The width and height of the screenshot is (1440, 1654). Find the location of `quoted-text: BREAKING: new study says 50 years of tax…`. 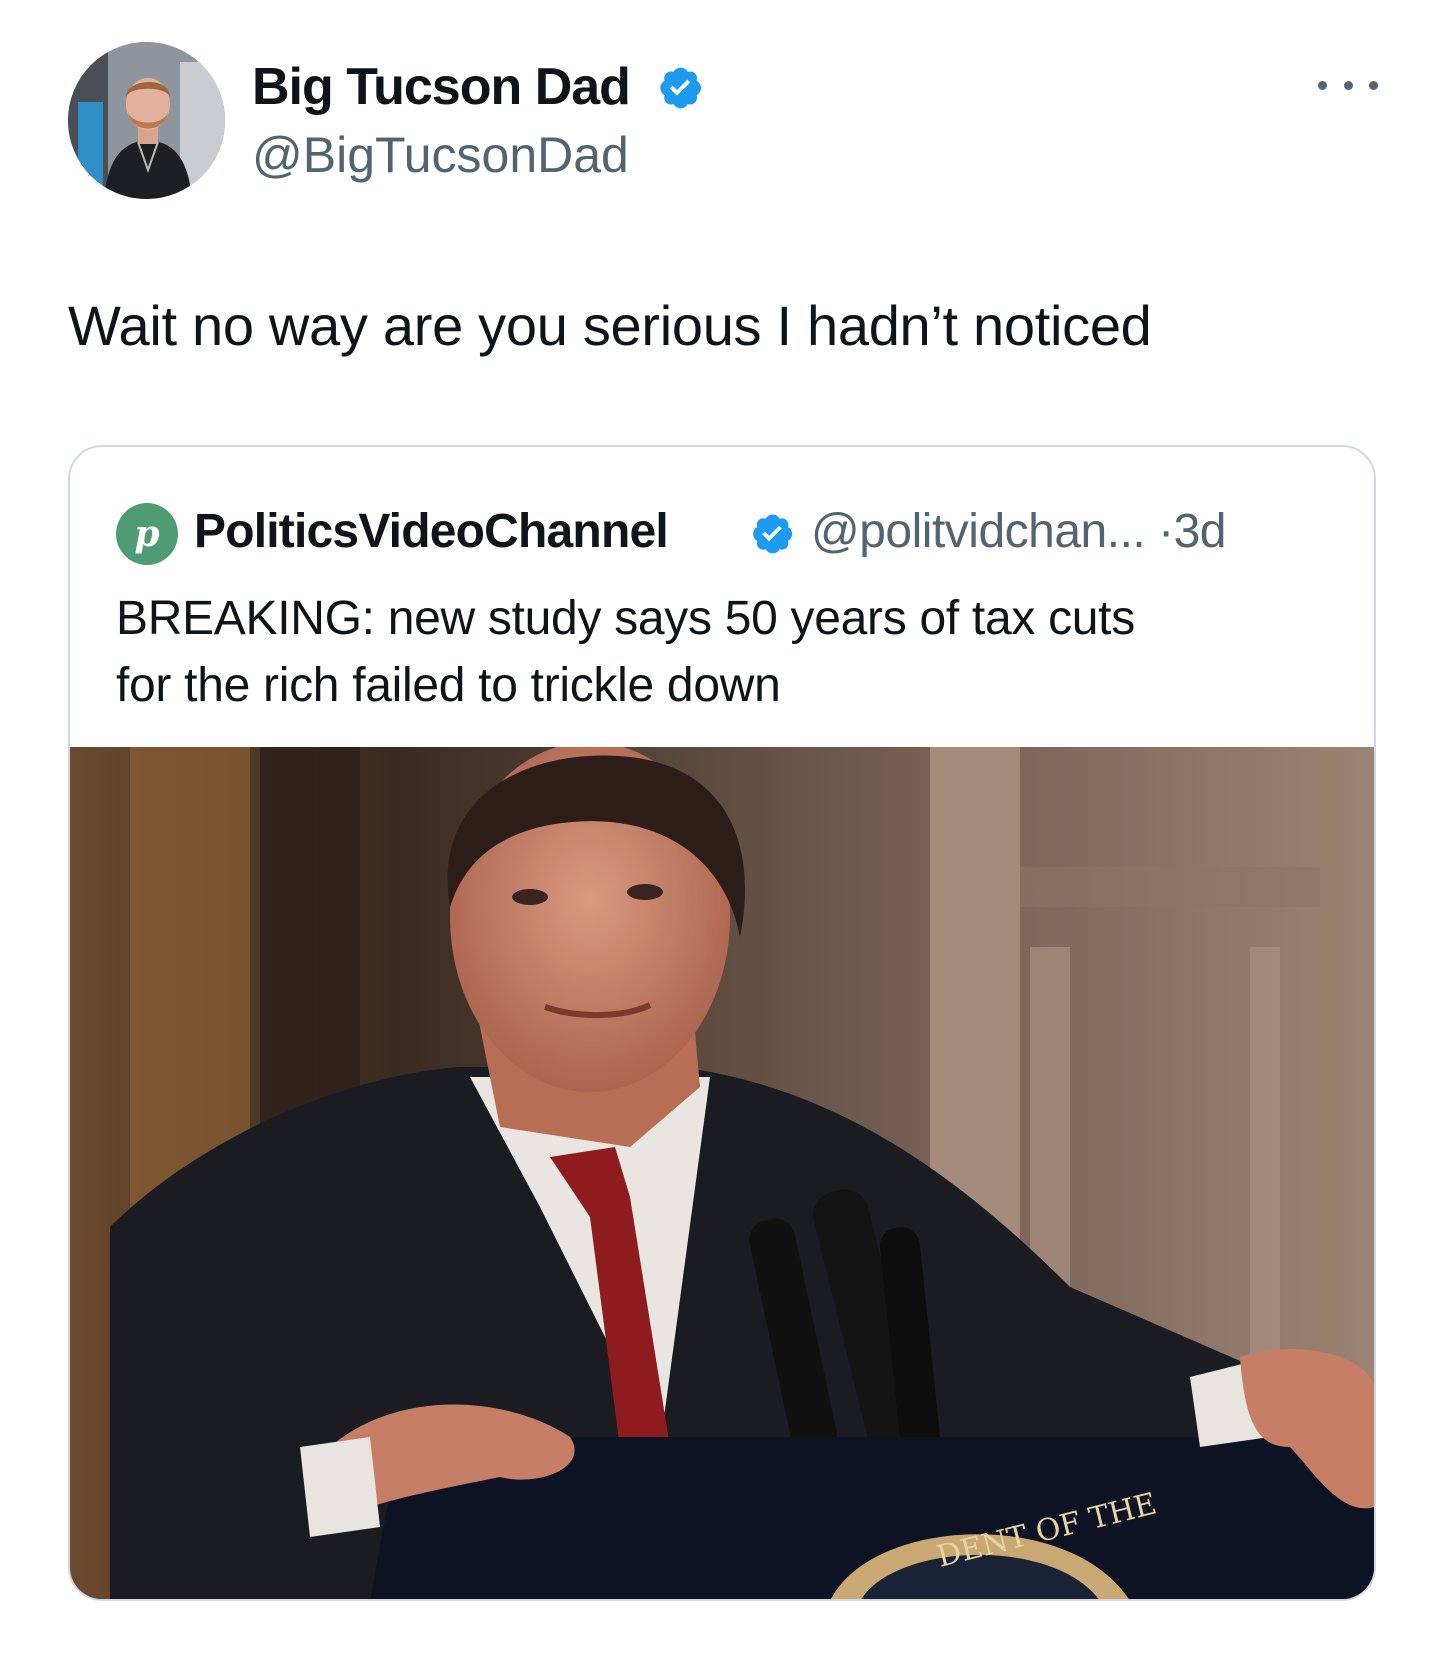

quoted-text: BREAKING: new study says 50 years of tax… is located at coordinates (726, 652).